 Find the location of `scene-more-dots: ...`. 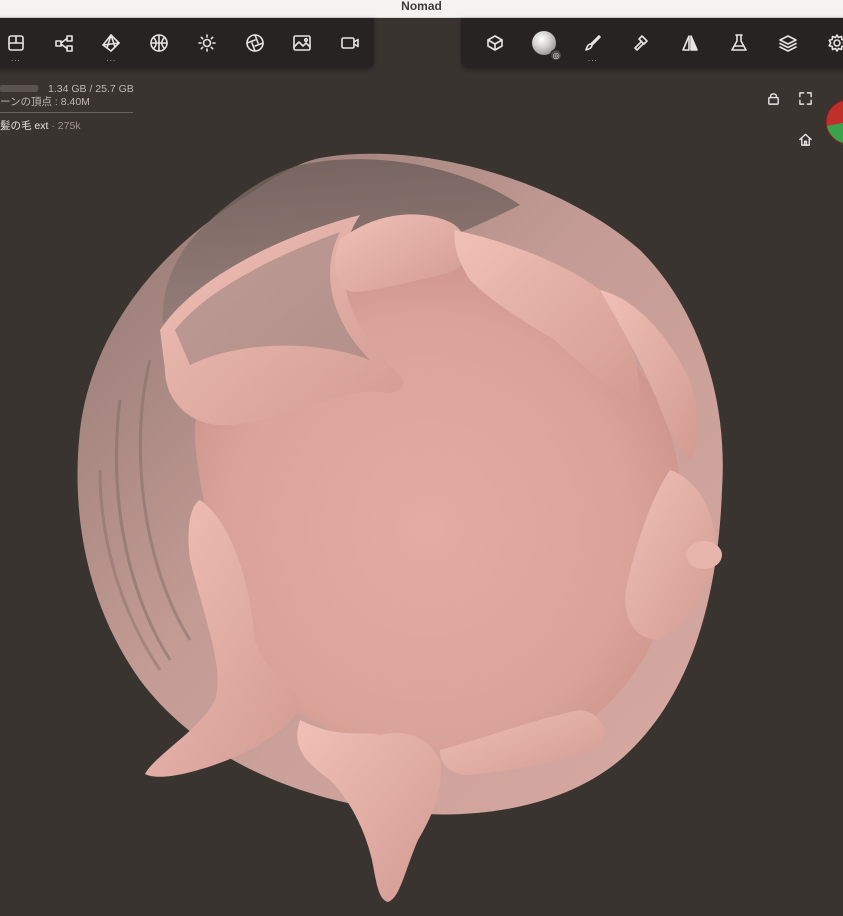

scene-more-dots: ... is located at coordinates (16, 58).